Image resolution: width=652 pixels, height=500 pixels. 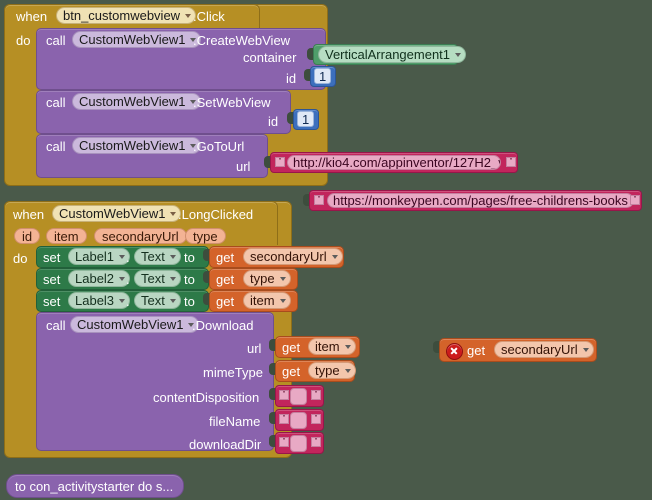 I want to click on event-param-type: type, so click(x=205, y=236).